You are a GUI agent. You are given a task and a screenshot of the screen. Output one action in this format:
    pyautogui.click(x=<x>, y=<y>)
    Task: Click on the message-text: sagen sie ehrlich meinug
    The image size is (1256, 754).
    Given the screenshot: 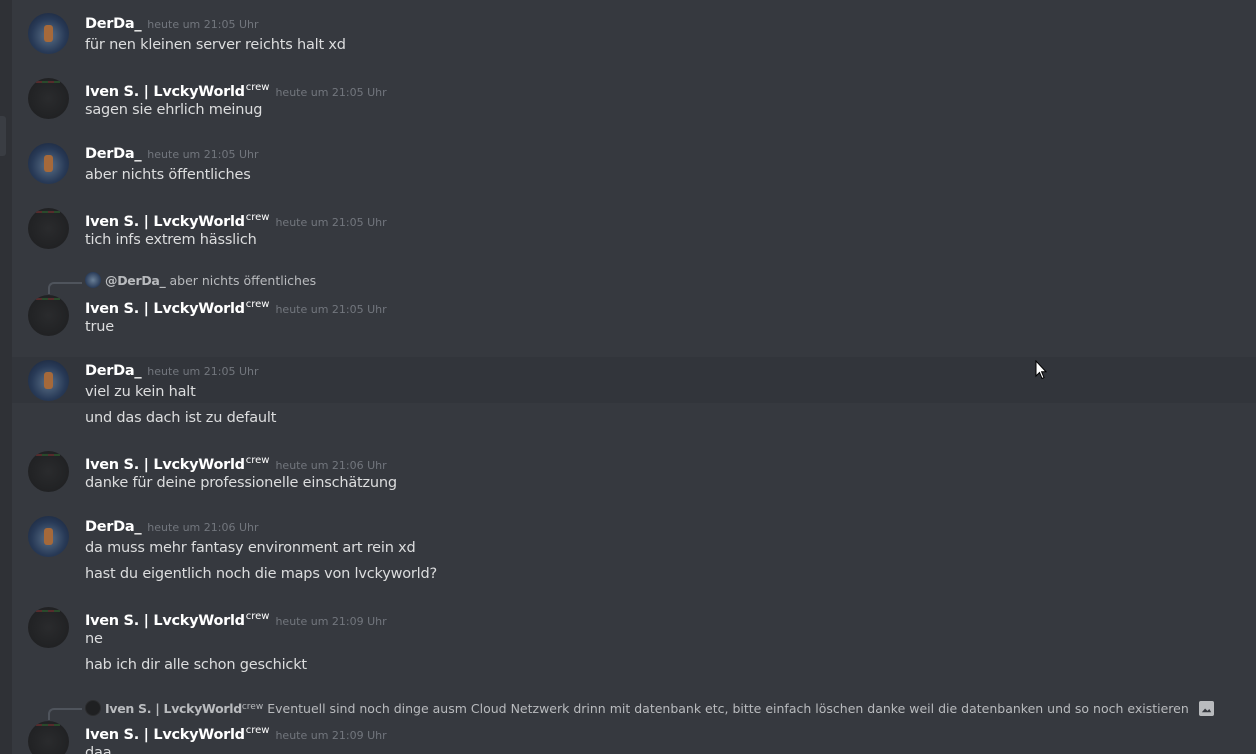 What is the action you would take?
    pyautogui.click(x=174, y=110)
    